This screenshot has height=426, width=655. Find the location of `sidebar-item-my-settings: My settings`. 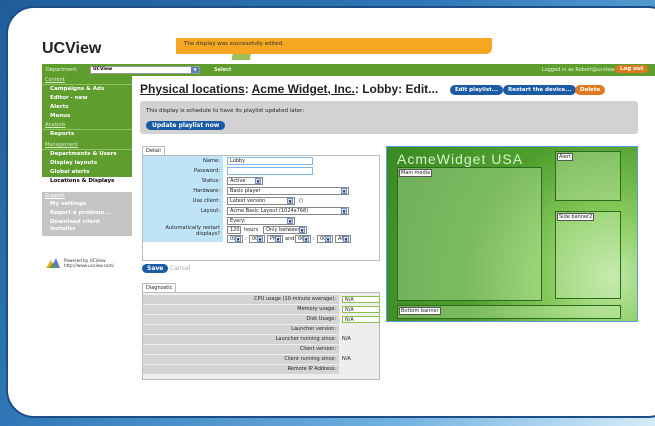

sidebar-item-my-settings: My settings is located at coordinates (87, 204).